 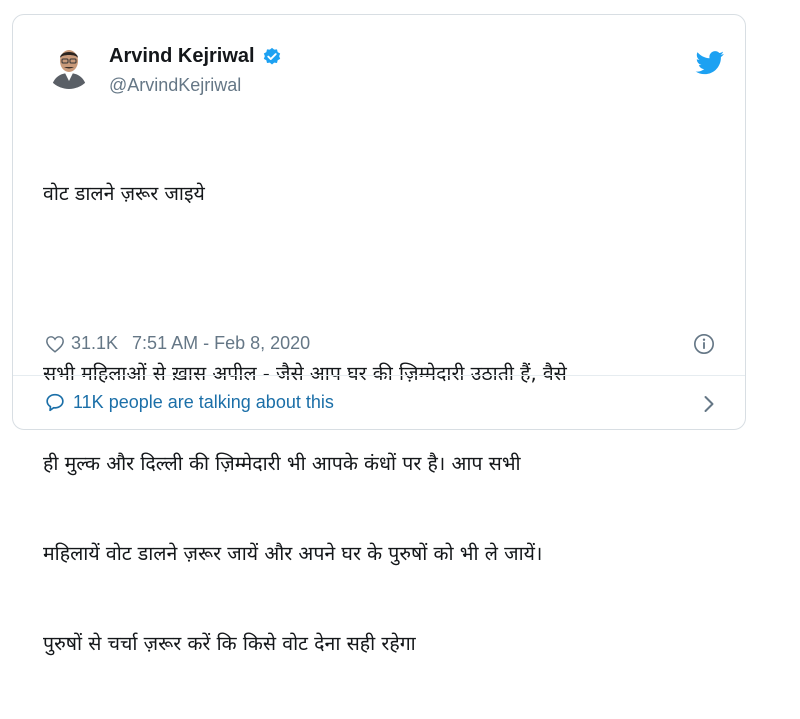 I want to click on info-icon, so click(x=704, y=344).